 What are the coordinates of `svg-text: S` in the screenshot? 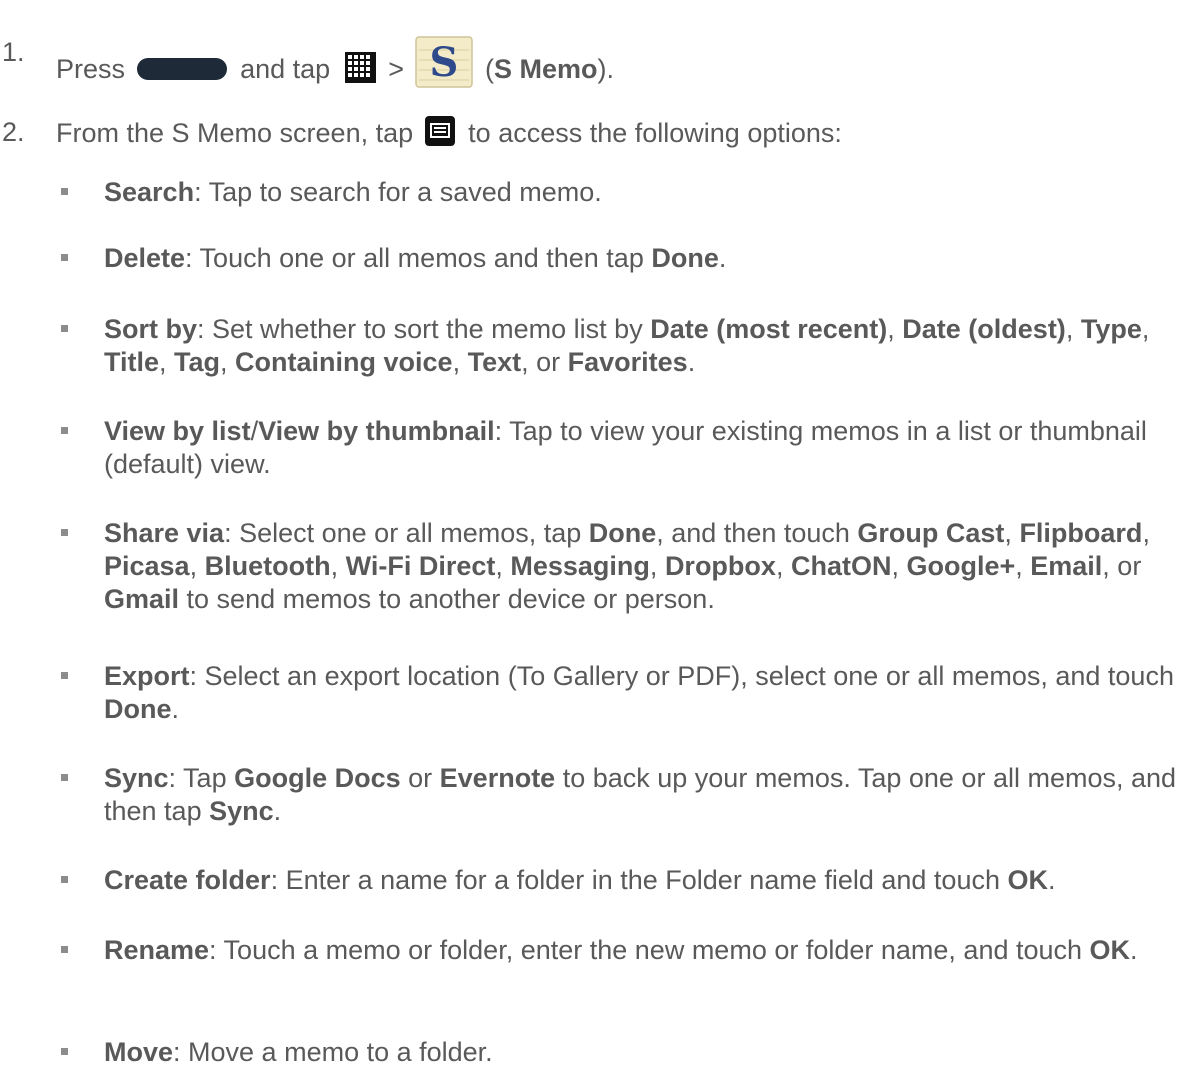 It's located at (444, 62).